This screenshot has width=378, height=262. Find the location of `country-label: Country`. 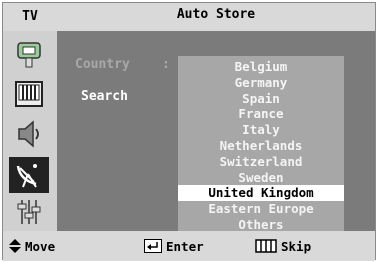

country-label: Country is located at coordinates (102, 64).